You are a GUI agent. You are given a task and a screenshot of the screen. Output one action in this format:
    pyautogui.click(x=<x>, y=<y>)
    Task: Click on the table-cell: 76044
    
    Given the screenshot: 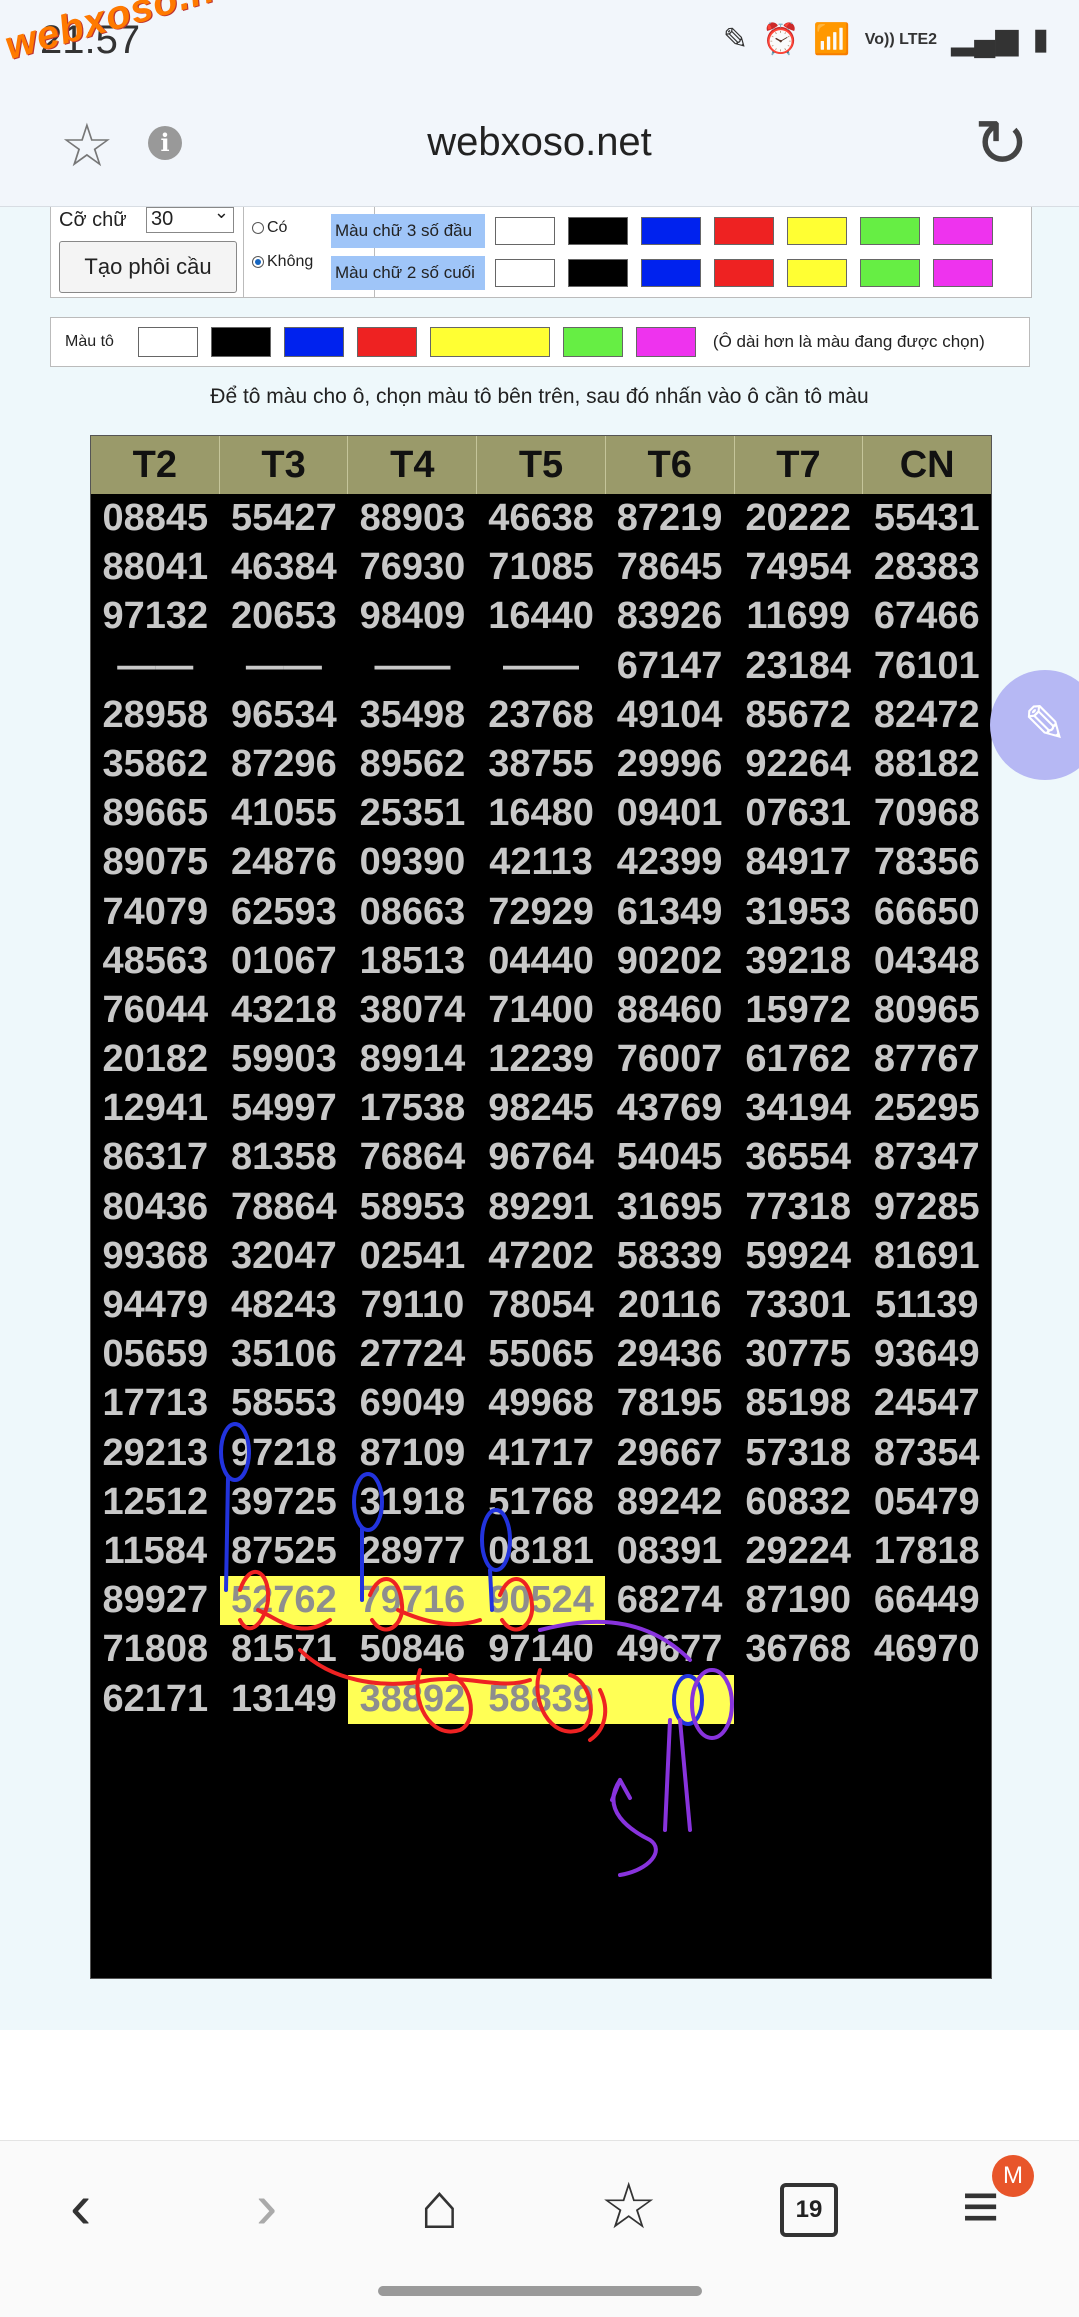 What is the action you would take?
    pyautogui.click(x=155, y=1010)
    